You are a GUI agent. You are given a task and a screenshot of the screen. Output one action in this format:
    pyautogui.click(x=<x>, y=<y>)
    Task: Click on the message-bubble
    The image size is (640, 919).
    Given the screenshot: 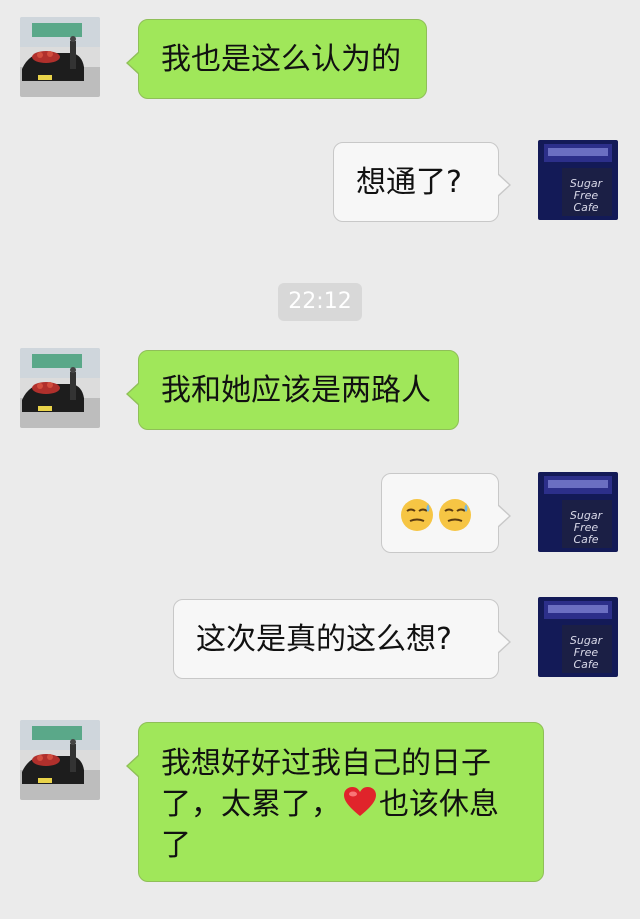 What is the action you would take?
    pyautogui.click(x=446, y=513)
    